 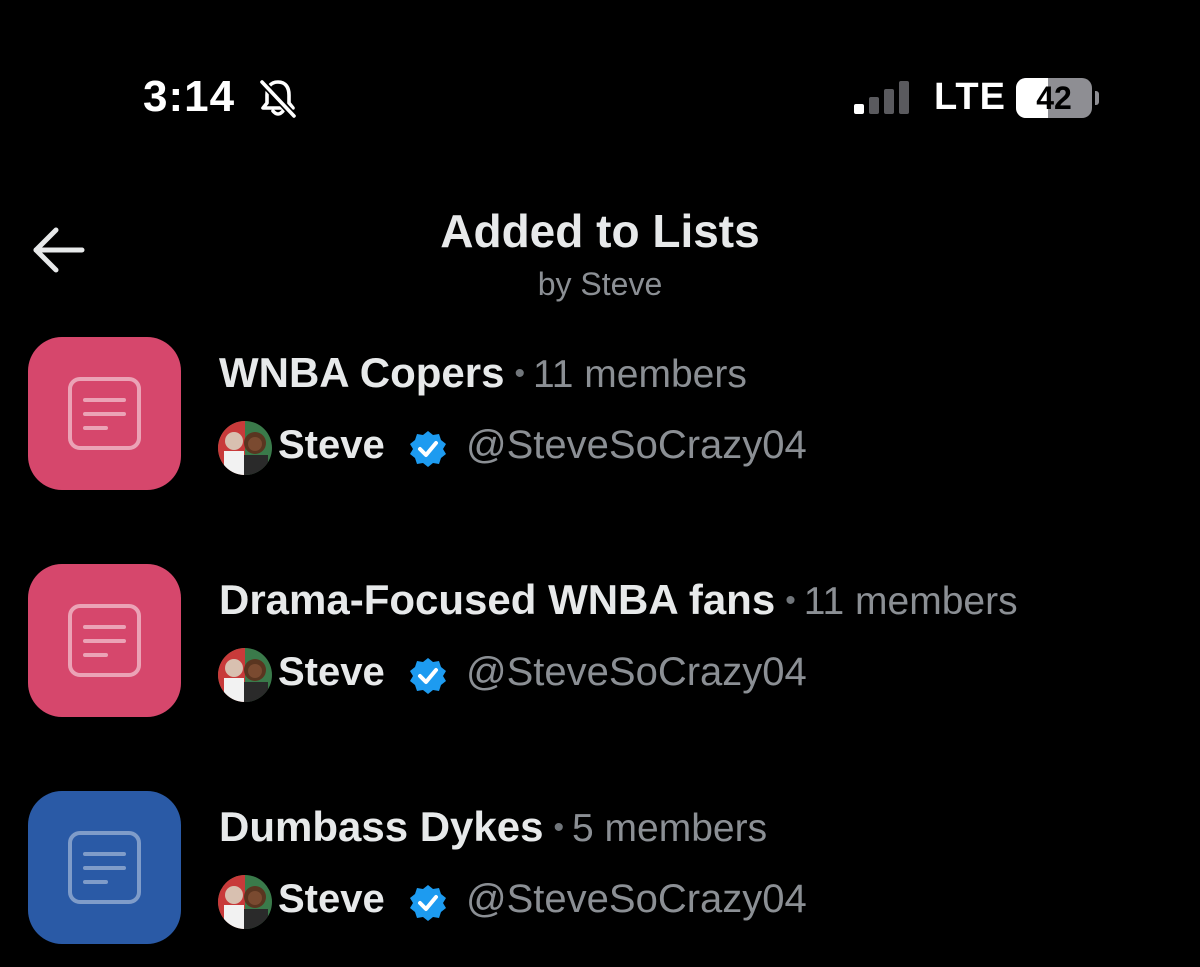 I want to click on list-name: WNBA Copers, so click(x=362, y=372).